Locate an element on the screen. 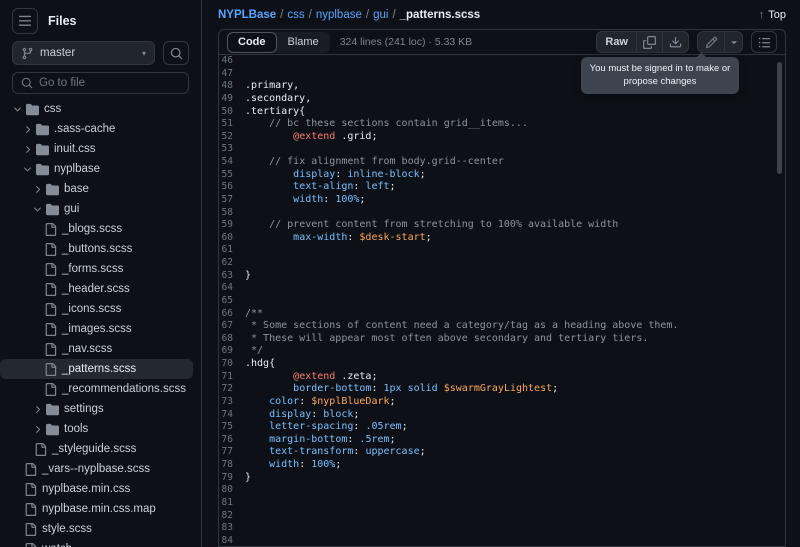 This screenshot has width=800, height=547. line-number: 57 is located at coordinates (232, 200).